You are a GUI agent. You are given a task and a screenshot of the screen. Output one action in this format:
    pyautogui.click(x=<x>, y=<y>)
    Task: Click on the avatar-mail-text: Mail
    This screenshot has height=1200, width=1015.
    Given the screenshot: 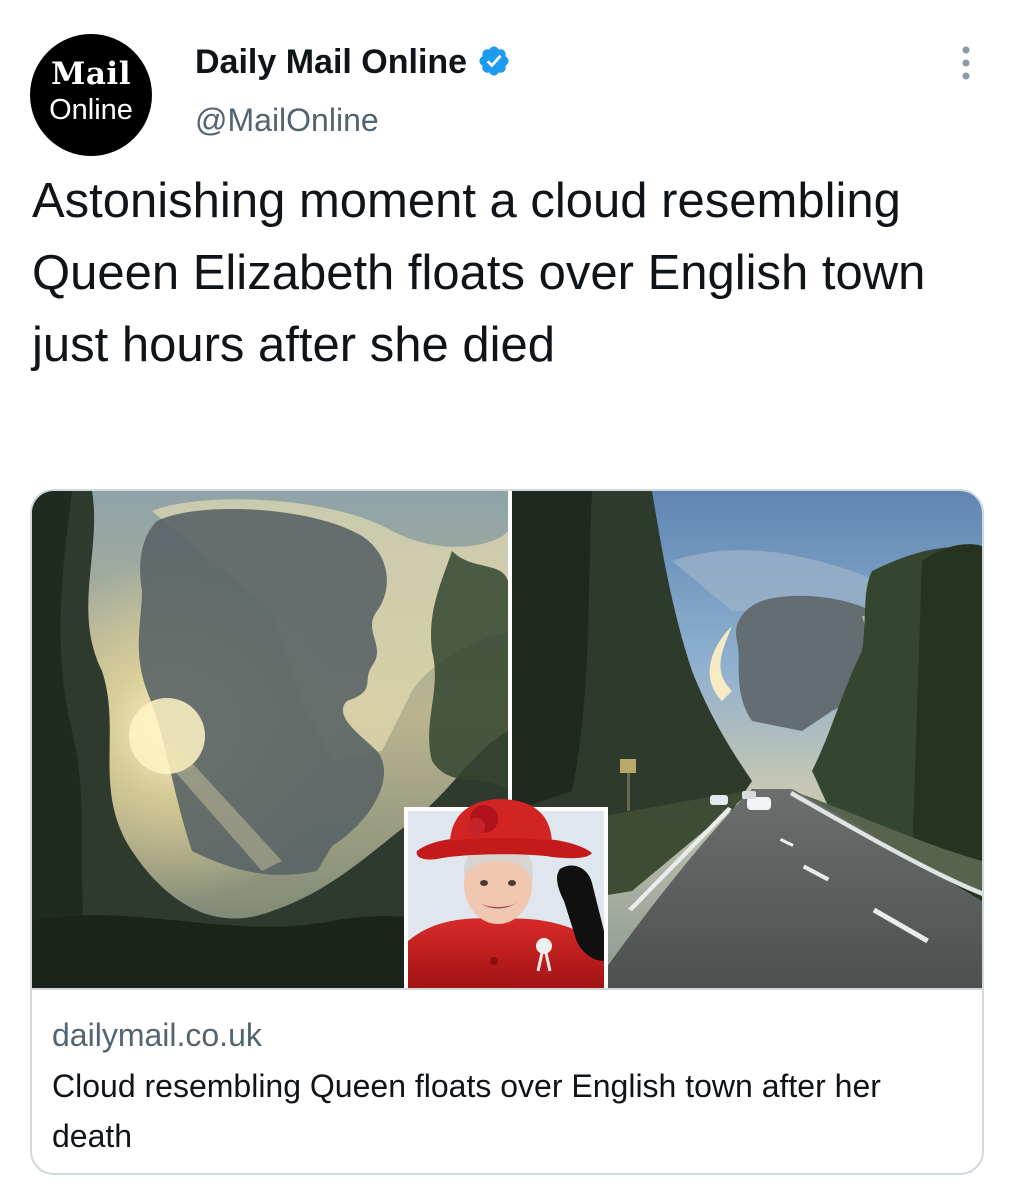 What is the action you would take?
    pyautogui.click(x=91, y=74)
    